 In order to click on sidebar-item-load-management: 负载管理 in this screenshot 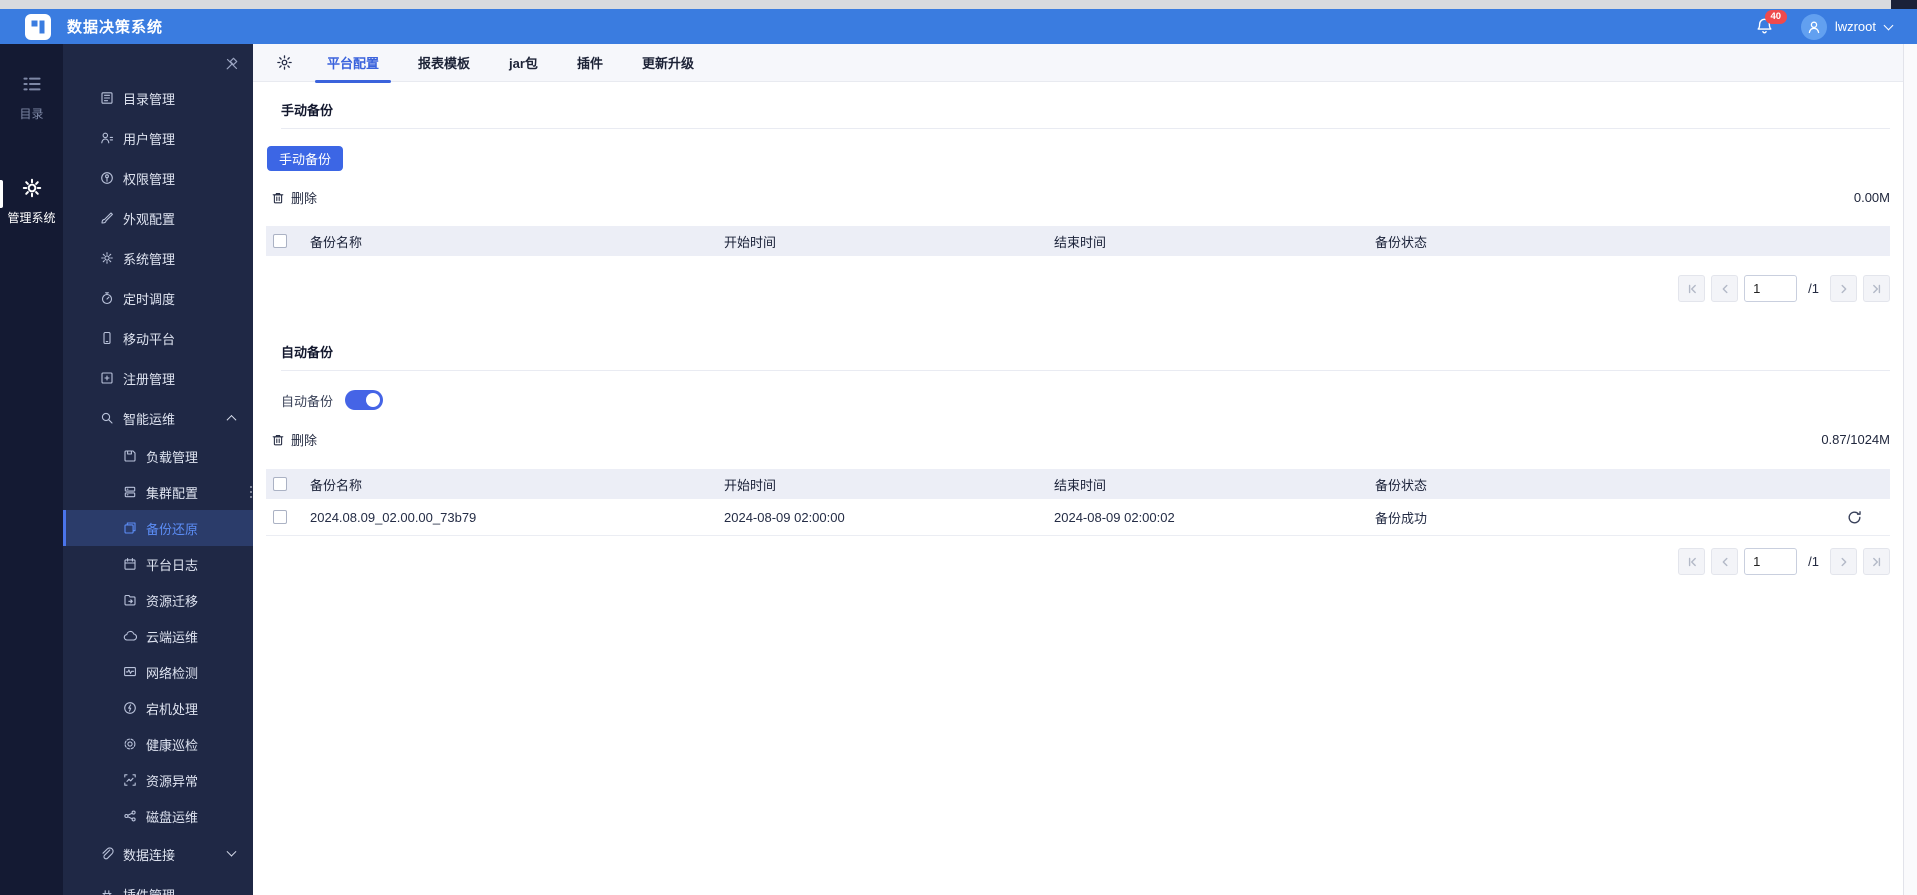, I will do `click(158, 456)`.